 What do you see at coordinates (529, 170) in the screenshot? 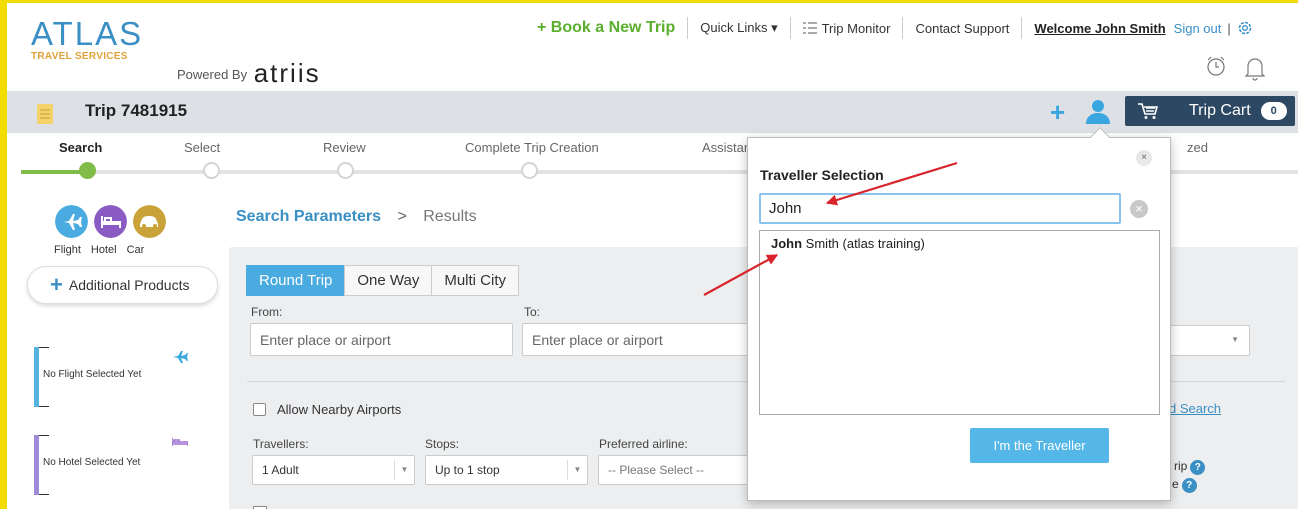
I see `step-dot-complete` at bounding box center [529, 170].